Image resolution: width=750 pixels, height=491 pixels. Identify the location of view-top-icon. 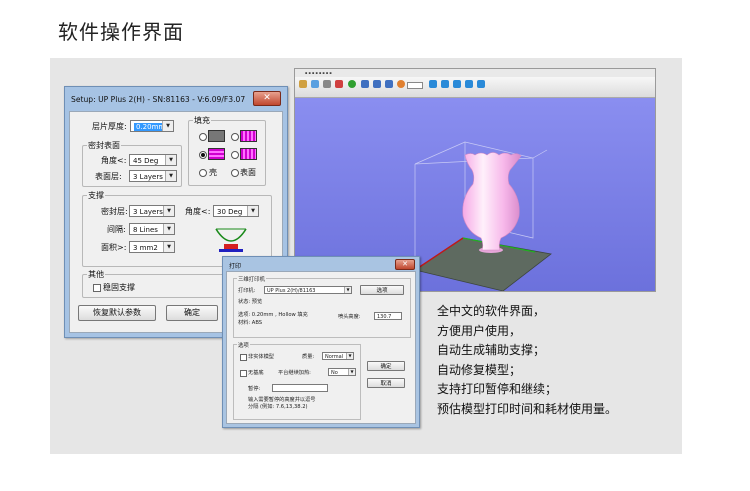
(389, 84).